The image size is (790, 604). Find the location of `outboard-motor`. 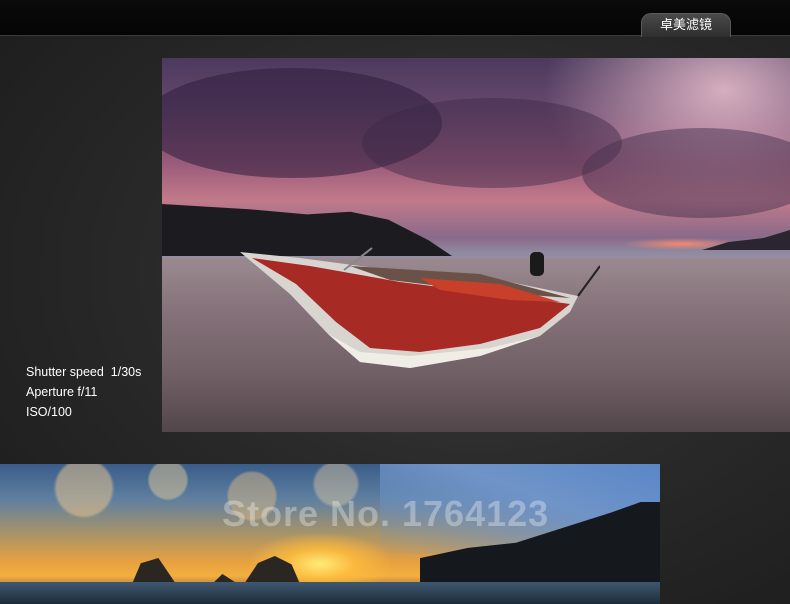

outboard-motor is located at coordinates (537, 264).